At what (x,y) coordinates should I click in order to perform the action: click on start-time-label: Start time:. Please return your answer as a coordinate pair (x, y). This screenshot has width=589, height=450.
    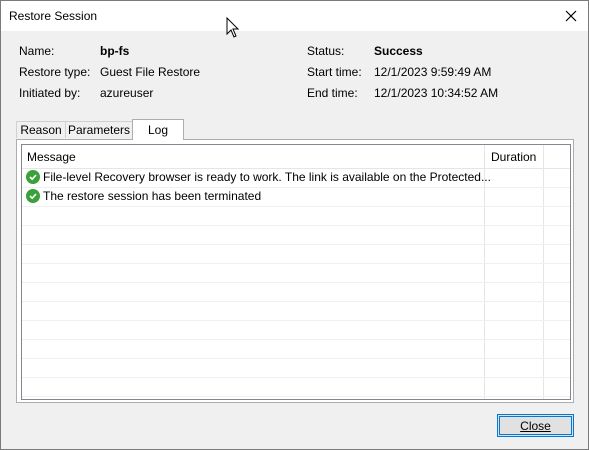
    Looking at the image, I should click on (334, 72).